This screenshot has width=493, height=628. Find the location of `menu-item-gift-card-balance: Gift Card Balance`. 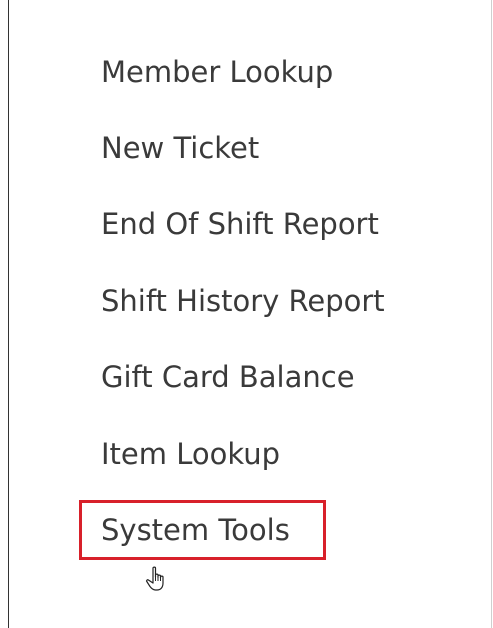

menu-item-gift-card-balance: Gift Card Balance is located at coordinates (228, 377).